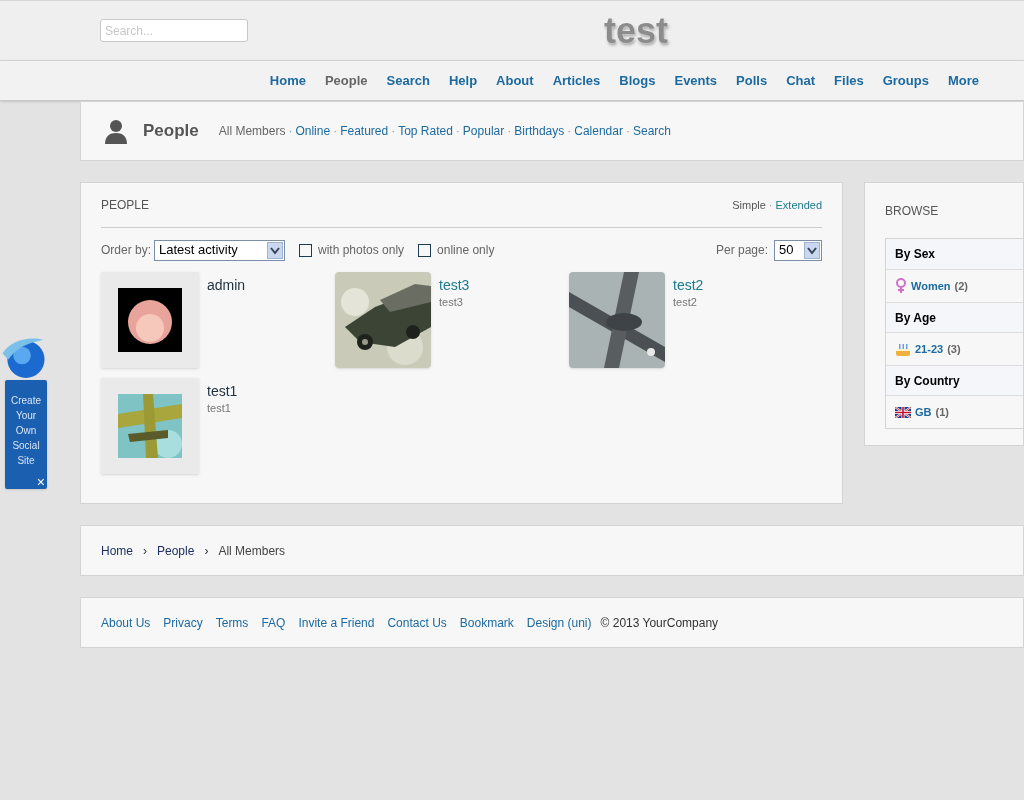  I want to click on avatar-icon, so click(150, 320).